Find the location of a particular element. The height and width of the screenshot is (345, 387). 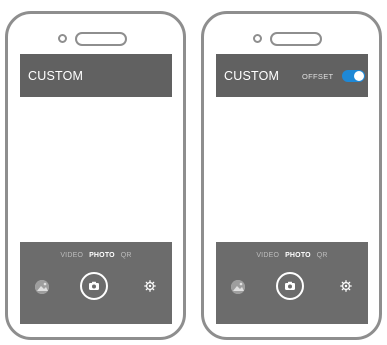

header-bar: CUSTOM is located at coordinates (96, 75).